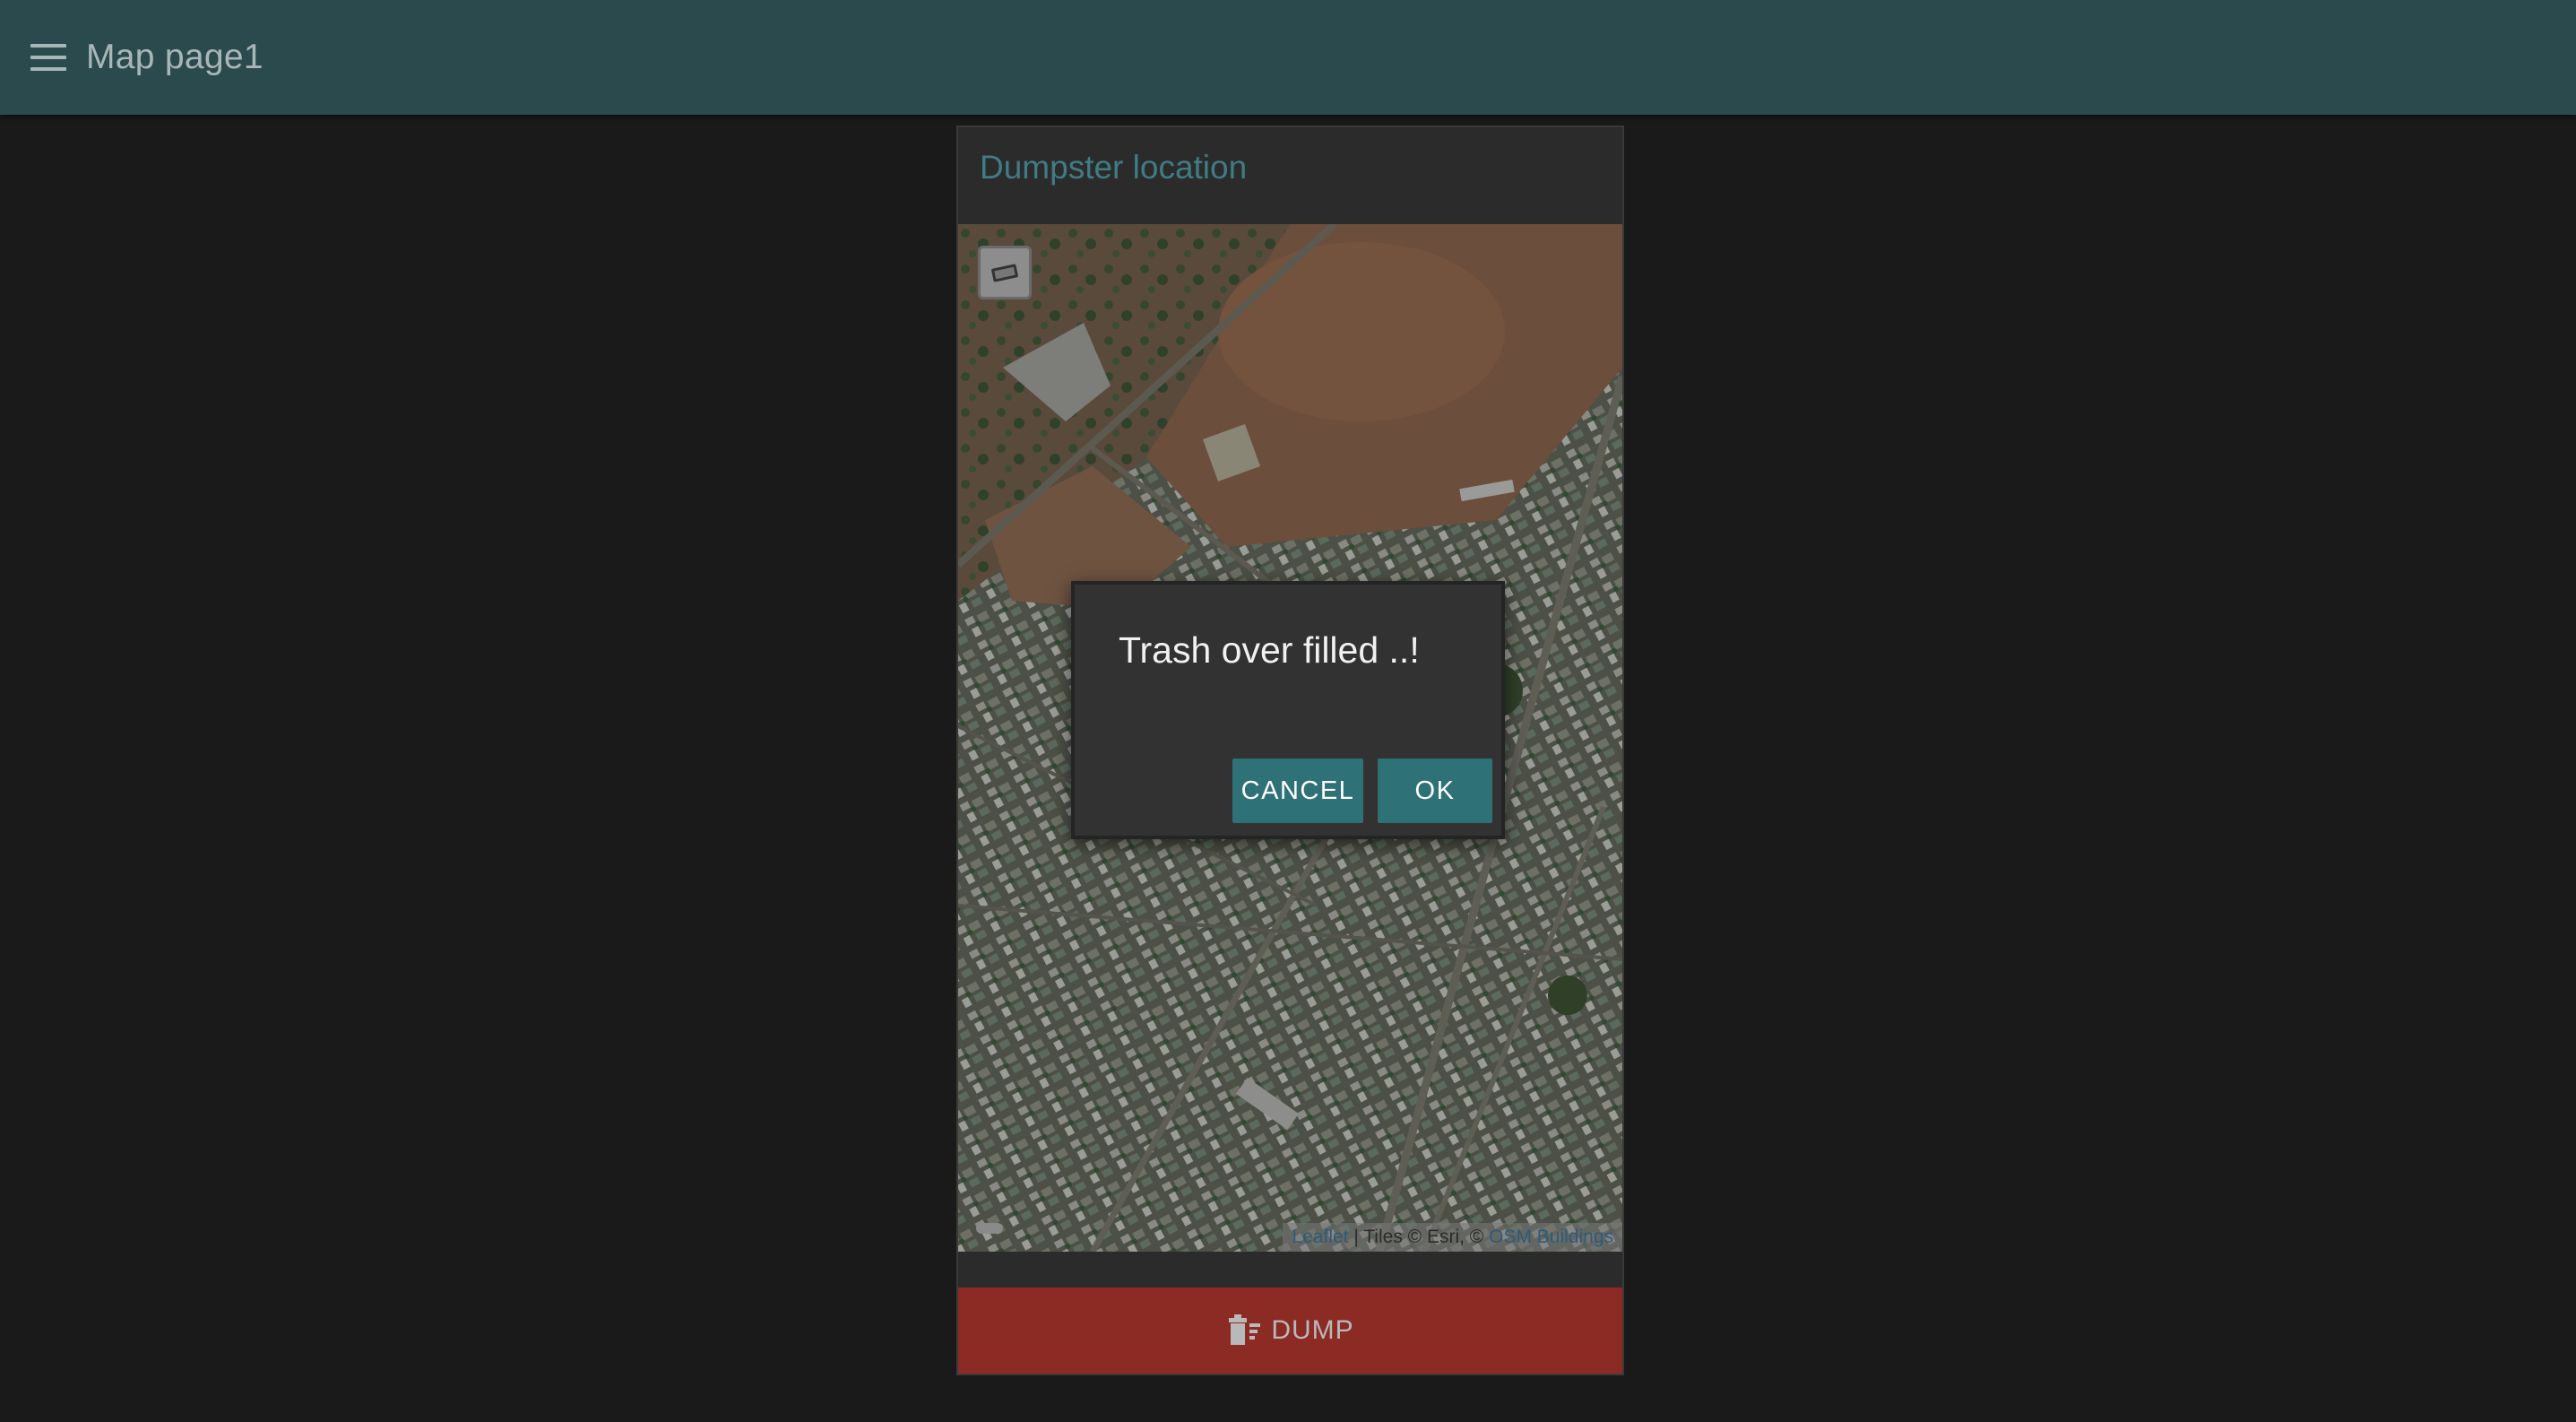 The width and height of the screenshot is (2576, 1422). What do you see at coordinates (1312, 1330) in the screenshot?
I see `dump-button-label: DUMP` at bounding box center [1312, 1330].